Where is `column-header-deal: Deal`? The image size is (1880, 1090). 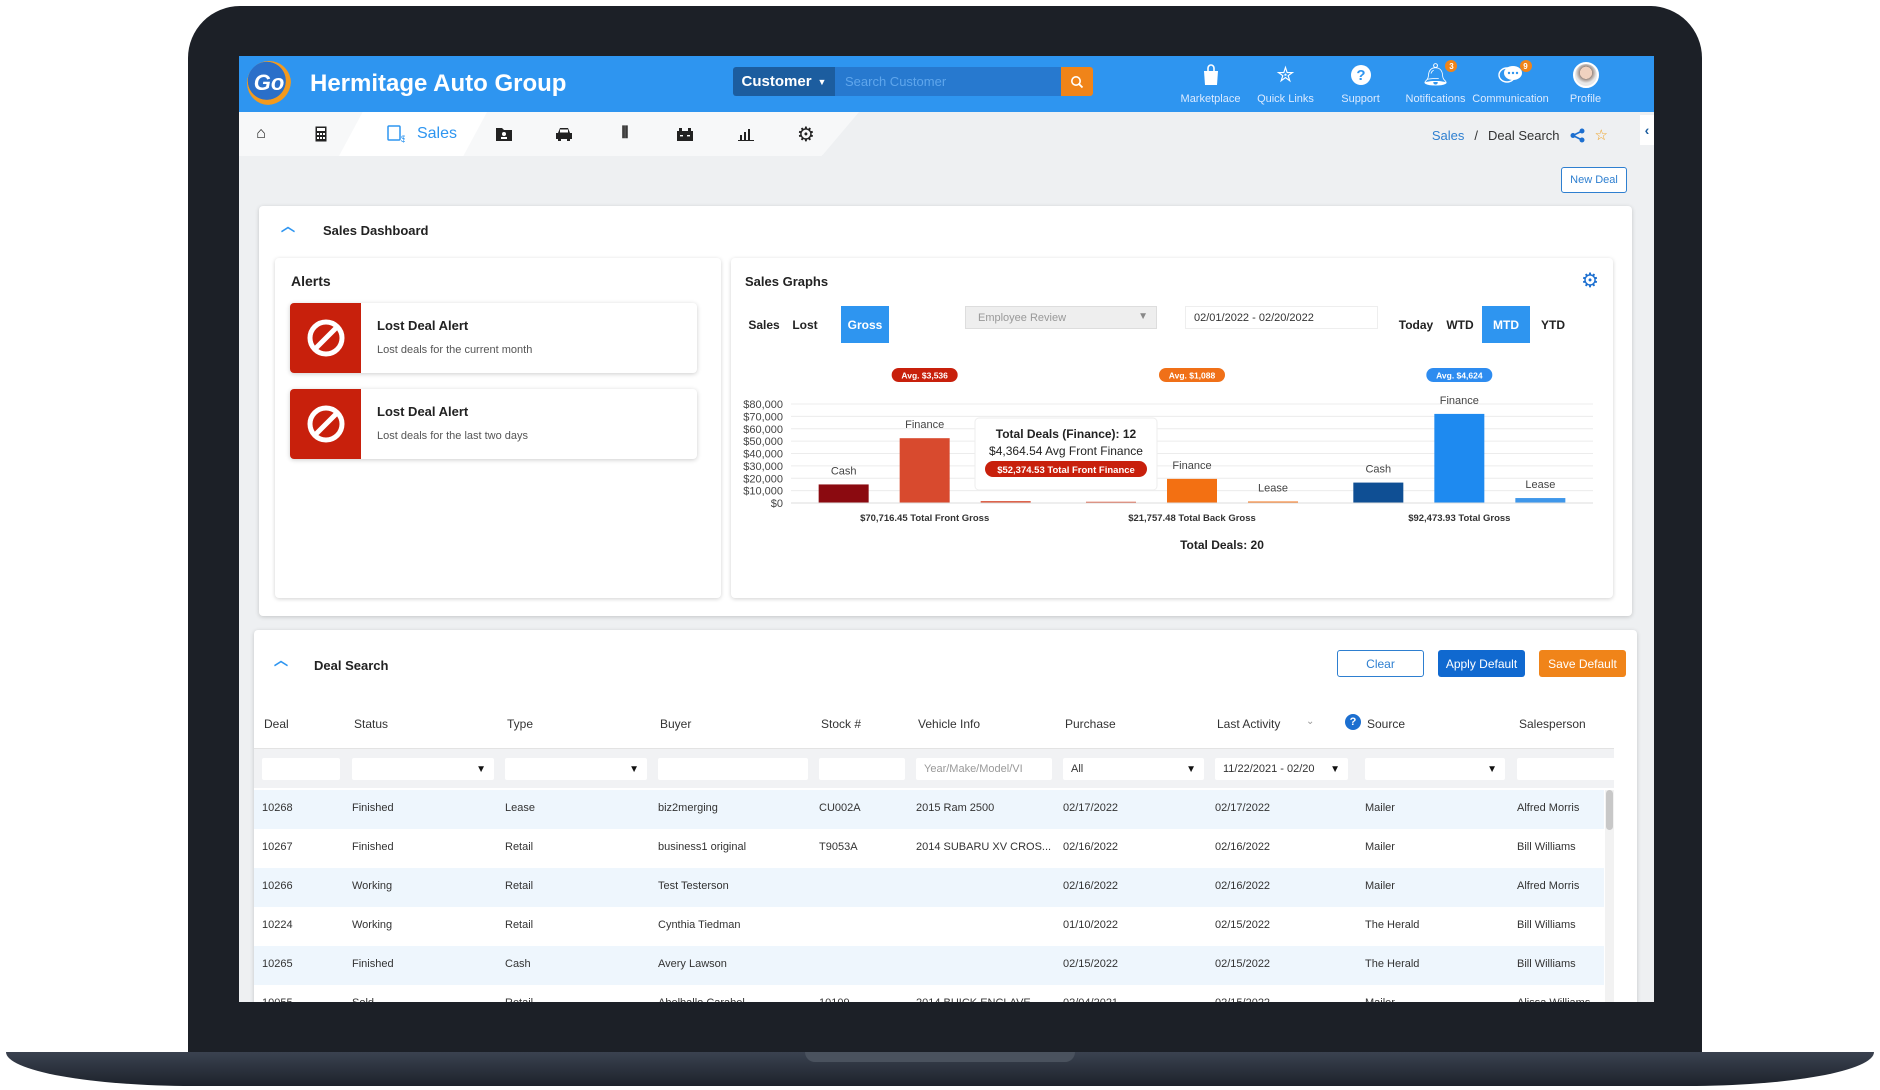
column-header-deal: Deal is located at coordinates (276, 724).